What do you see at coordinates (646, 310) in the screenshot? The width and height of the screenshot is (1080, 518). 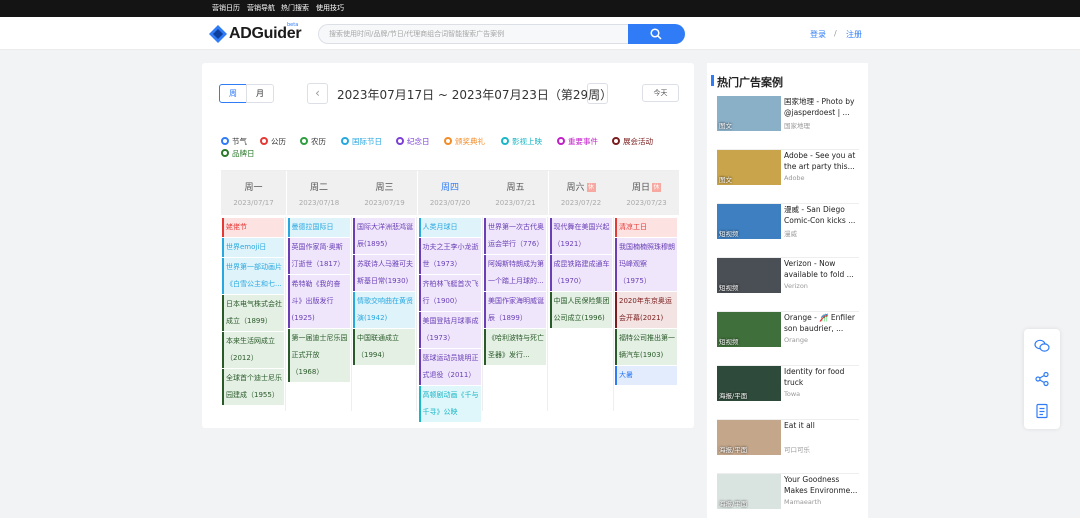 I see `calendar-event: 2020年东京奥运会开幕(2021)` at bounding box center [646, 310].